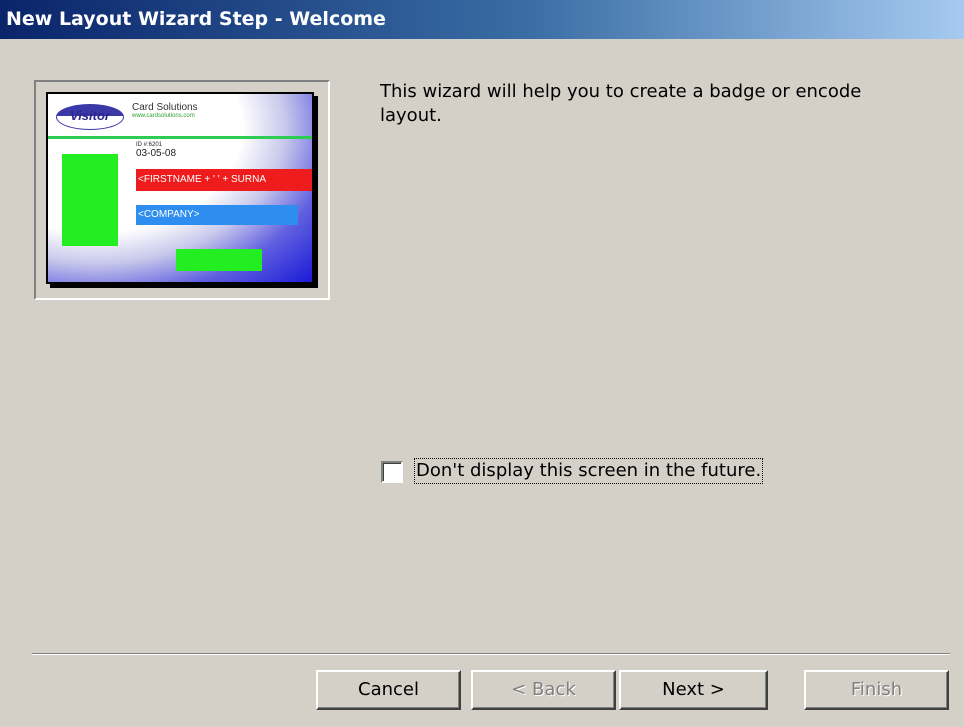 The width and height of the screenshot is (964, 727). I want to click on badge-company-field: <COMPANY>, so click(217, 215).